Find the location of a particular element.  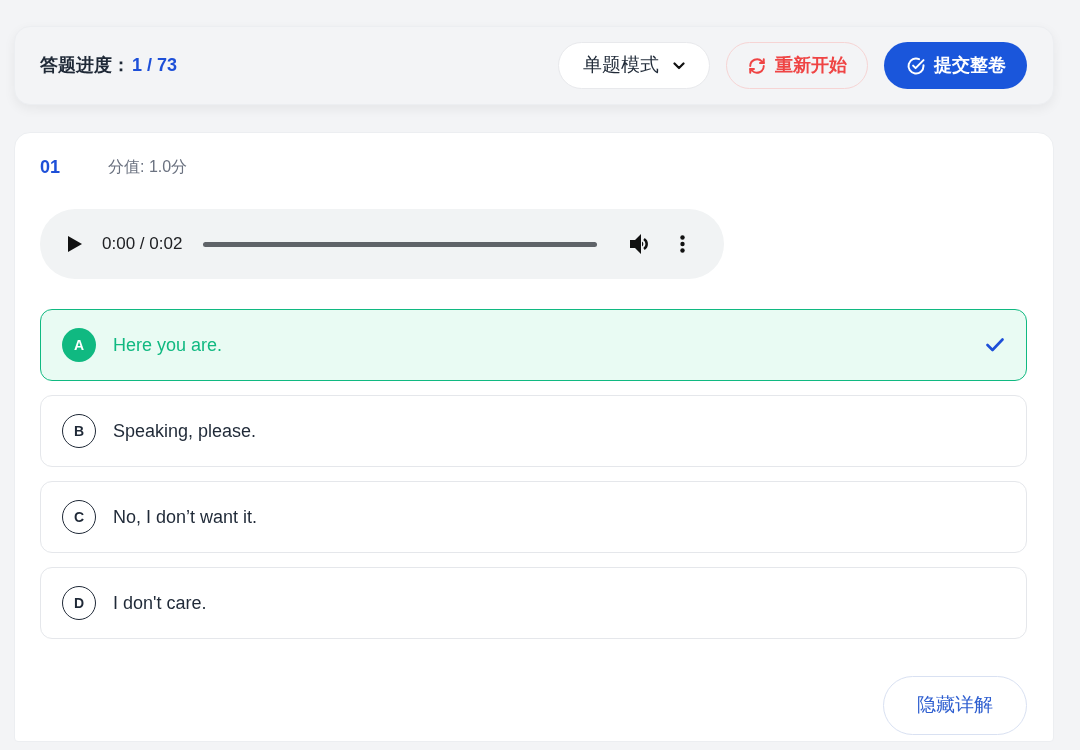

option-text: No, I don’t want it. is located at coordinates (186, 517).